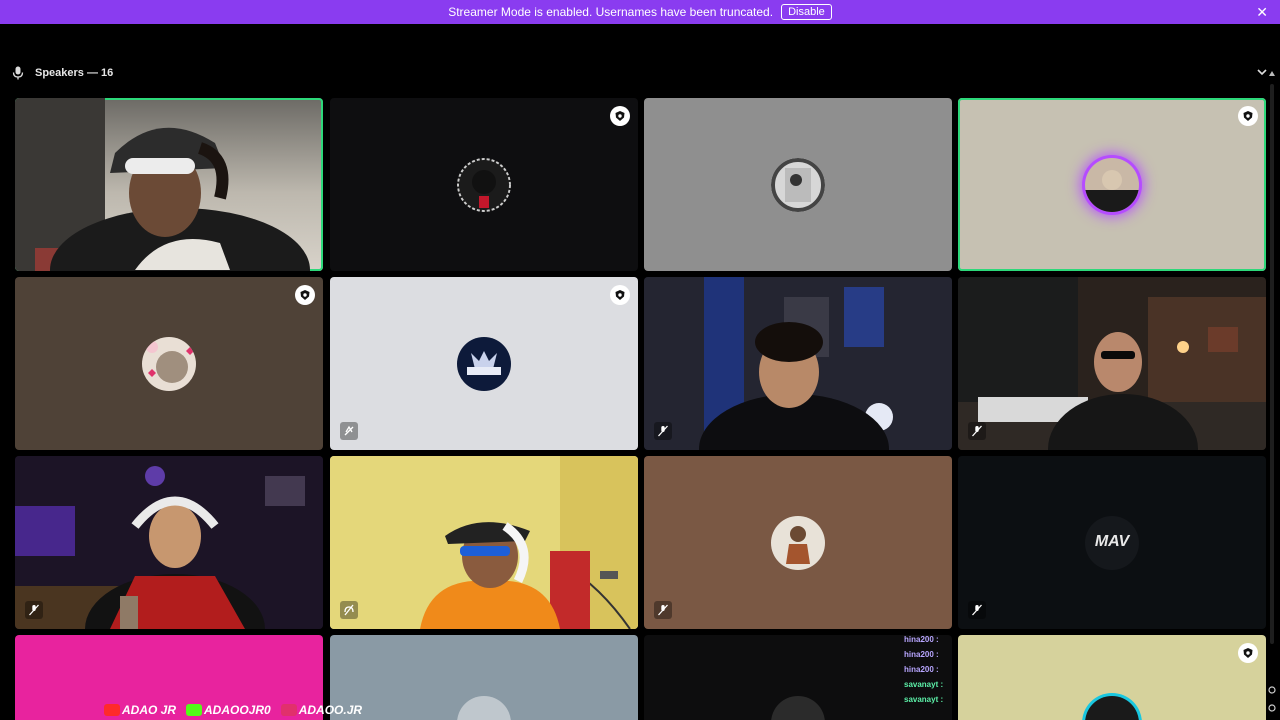 This screenshot has height=720, width=1280. What do you see at coordinates (18, 73) in the screenshot?
I see `microphone-icon` at bounding box center [18, 73].